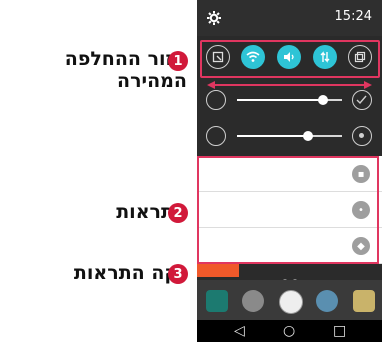 The image size is (382, 342). What do you see at coordinates (217, 301) in the screenshot?
I see `phone-app-icon` at bounding box center [217, 301].